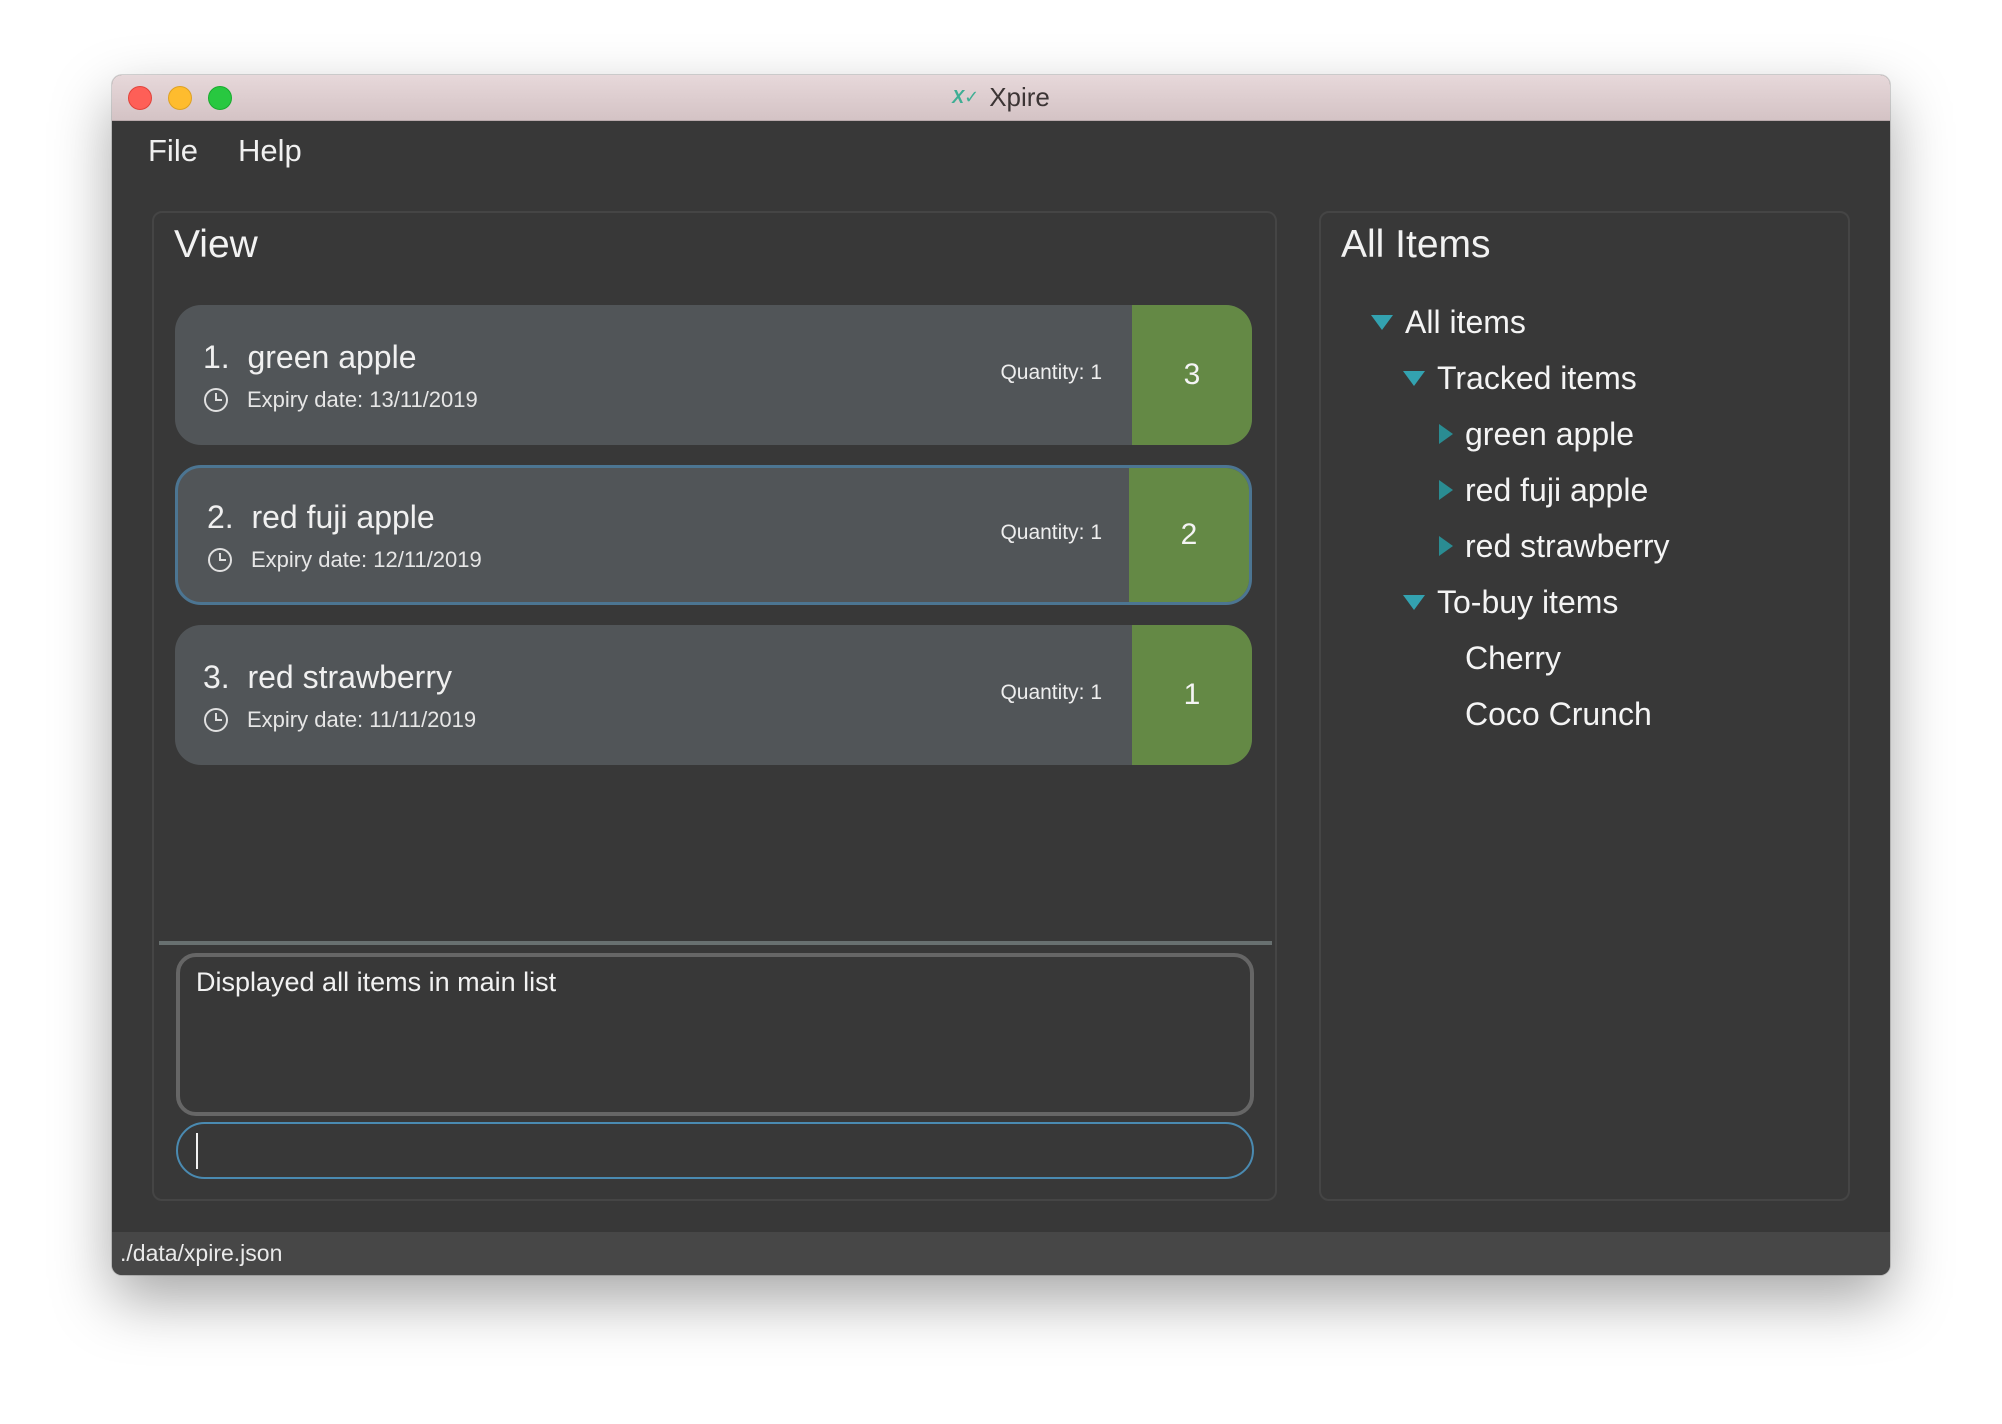  I want to click on tree-node-label: red strawberry, so click(1567, 545).